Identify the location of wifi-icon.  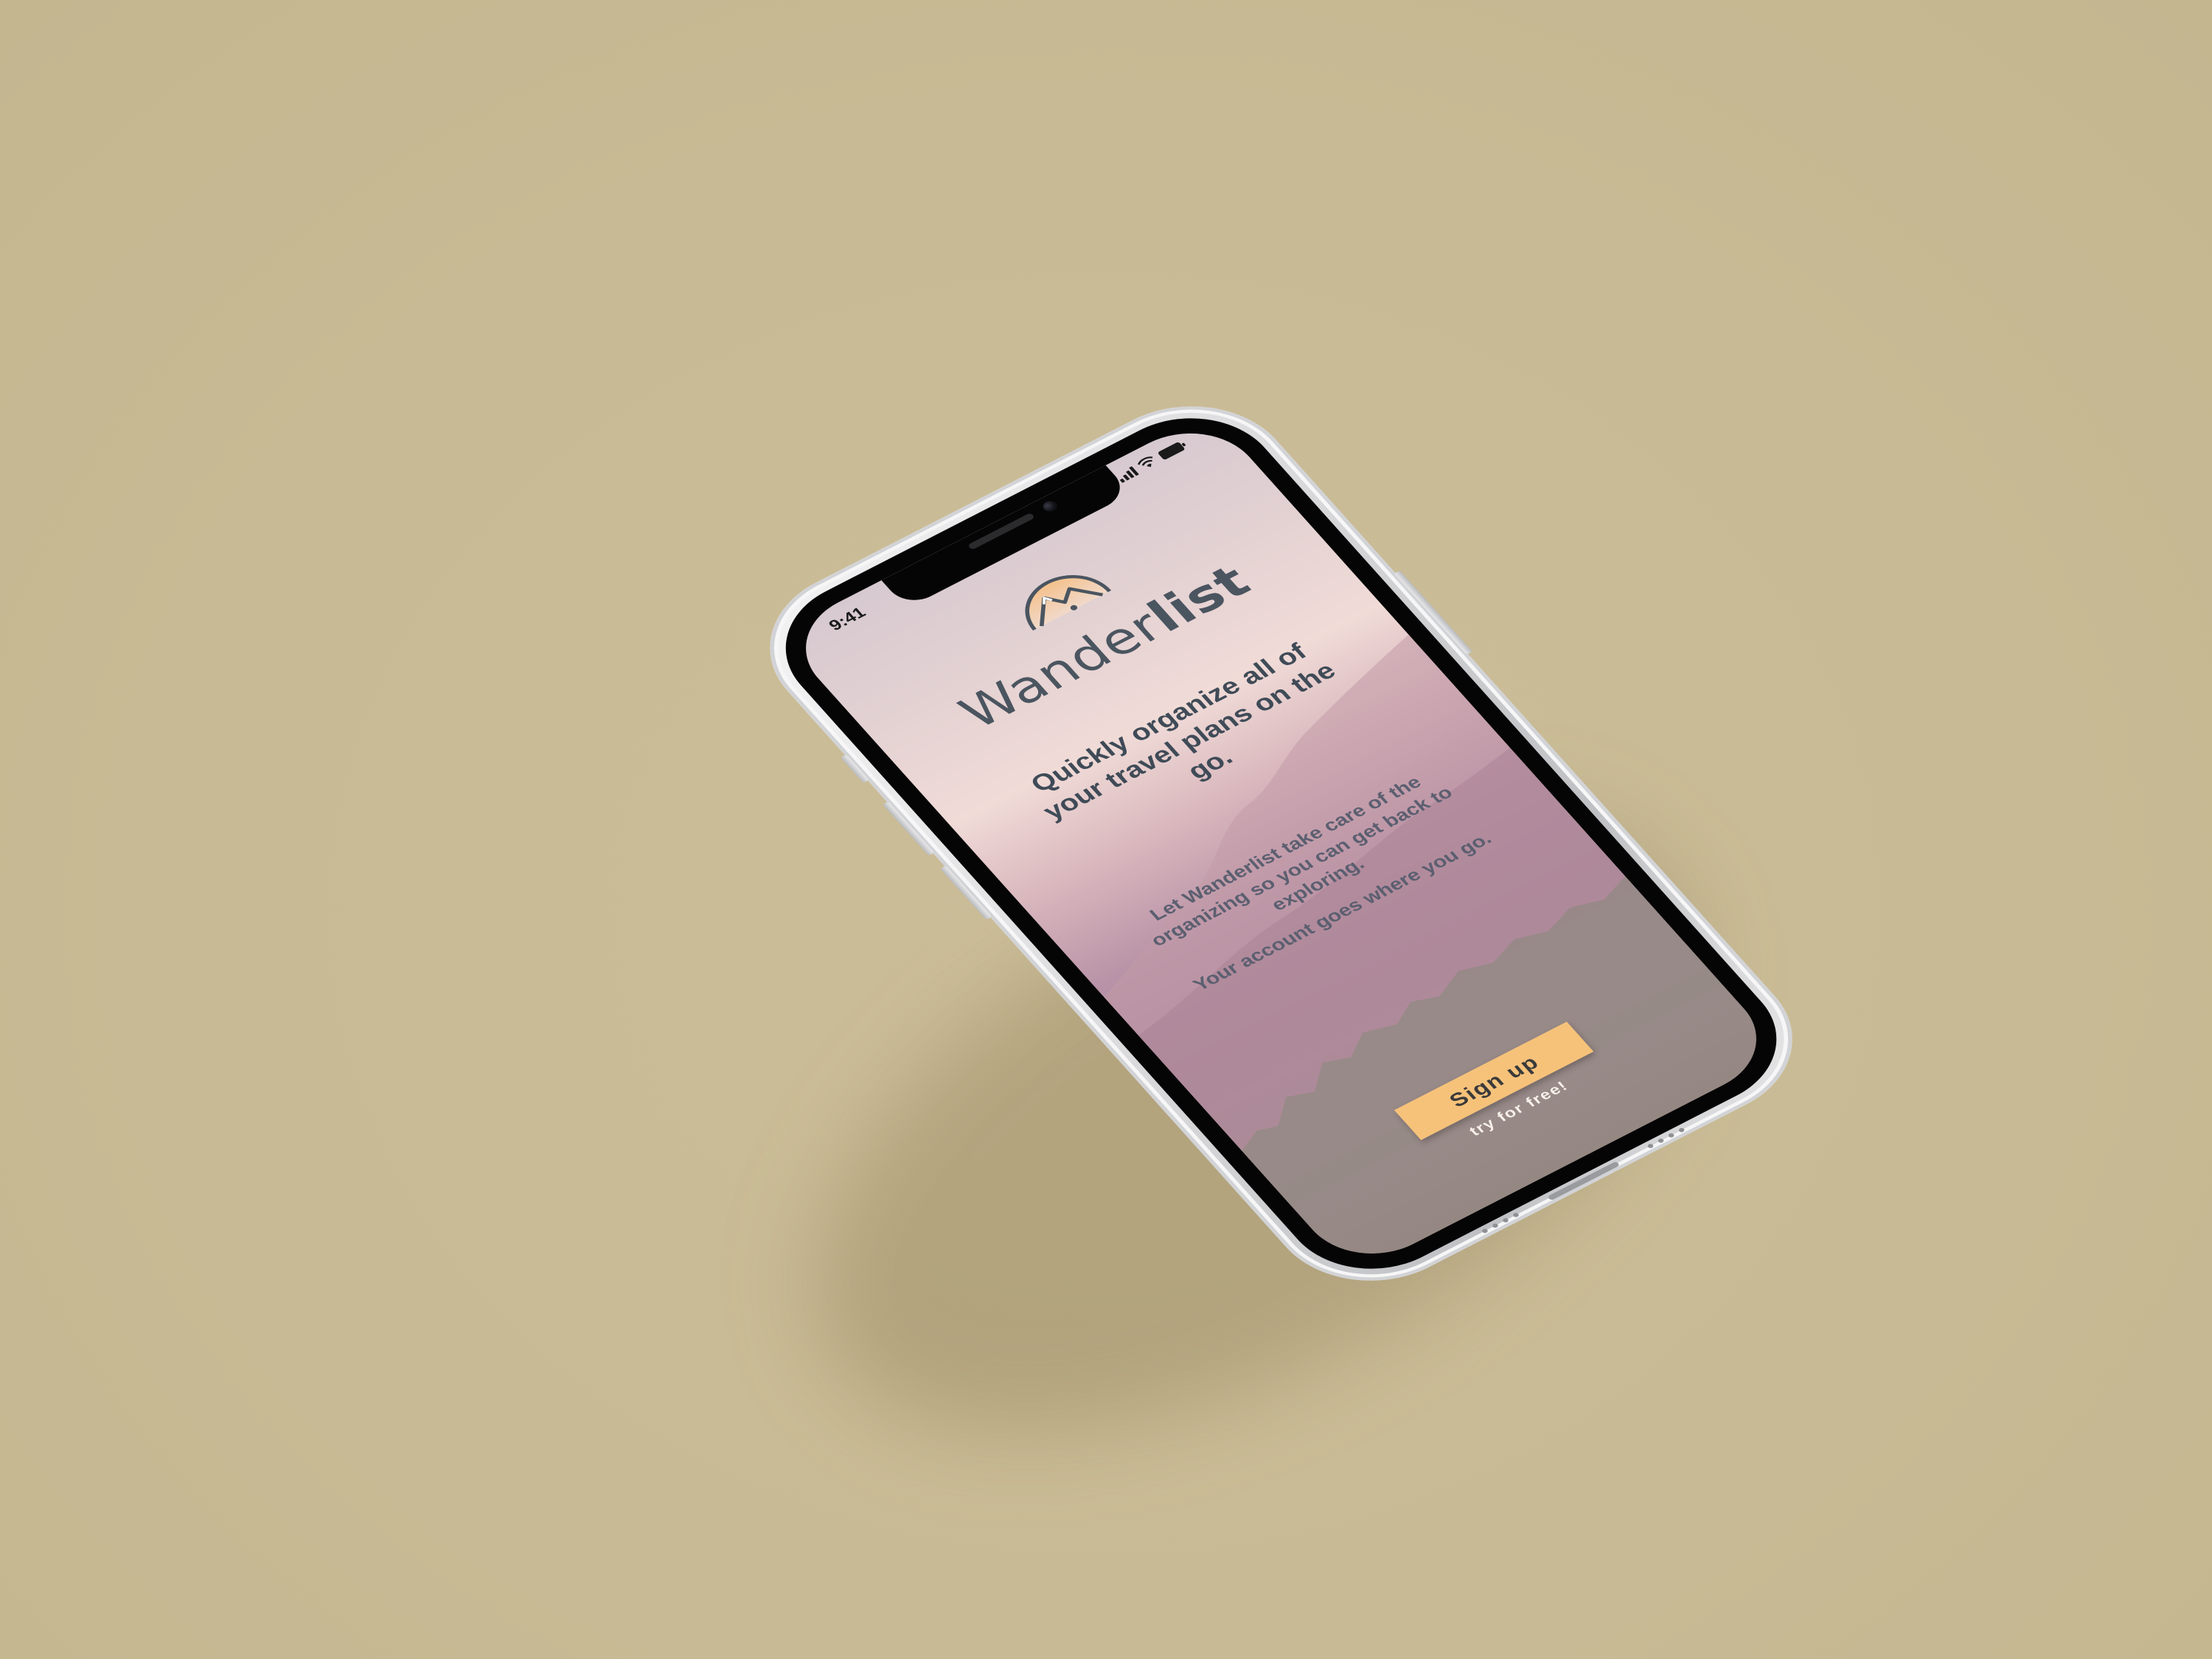
(1147, 463).